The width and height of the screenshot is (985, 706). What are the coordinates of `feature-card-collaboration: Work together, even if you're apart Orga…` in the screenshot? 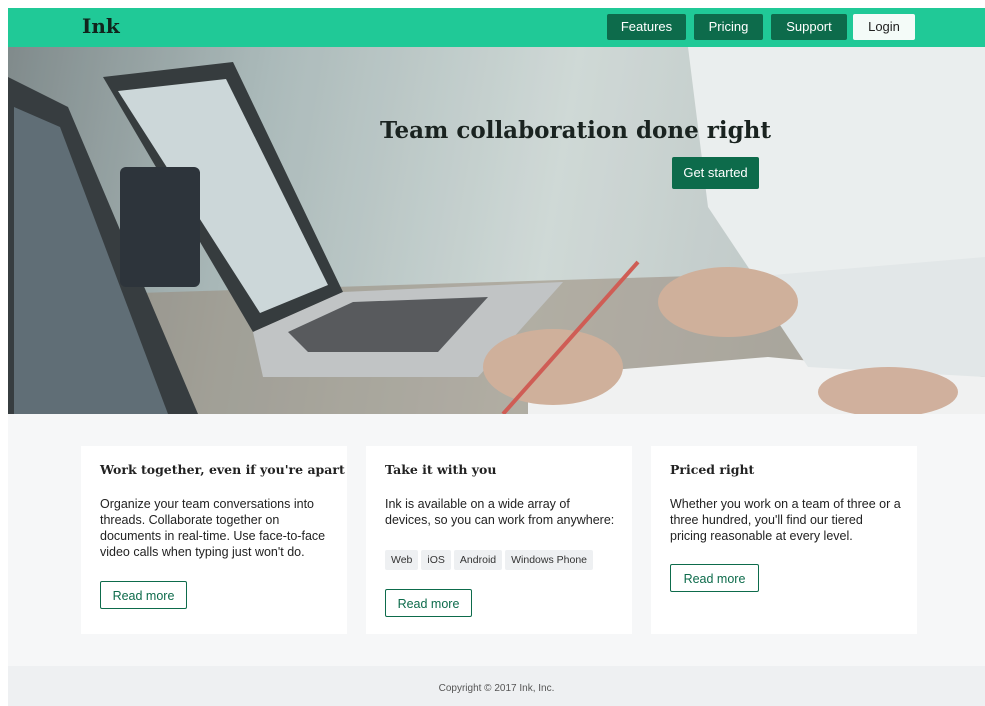 It's located at (214, 540).